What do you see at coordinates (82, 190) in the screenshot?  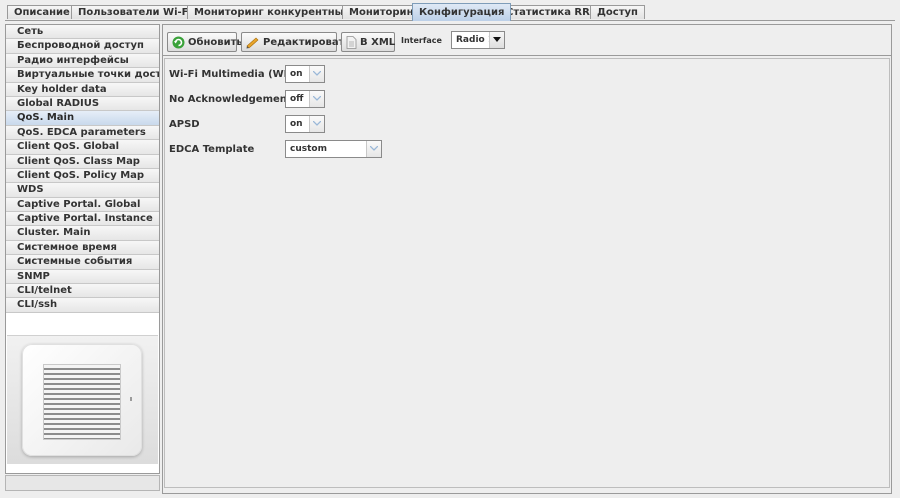 I see `sidebar-item-wds: WDS` at bounding box center [82, 190].